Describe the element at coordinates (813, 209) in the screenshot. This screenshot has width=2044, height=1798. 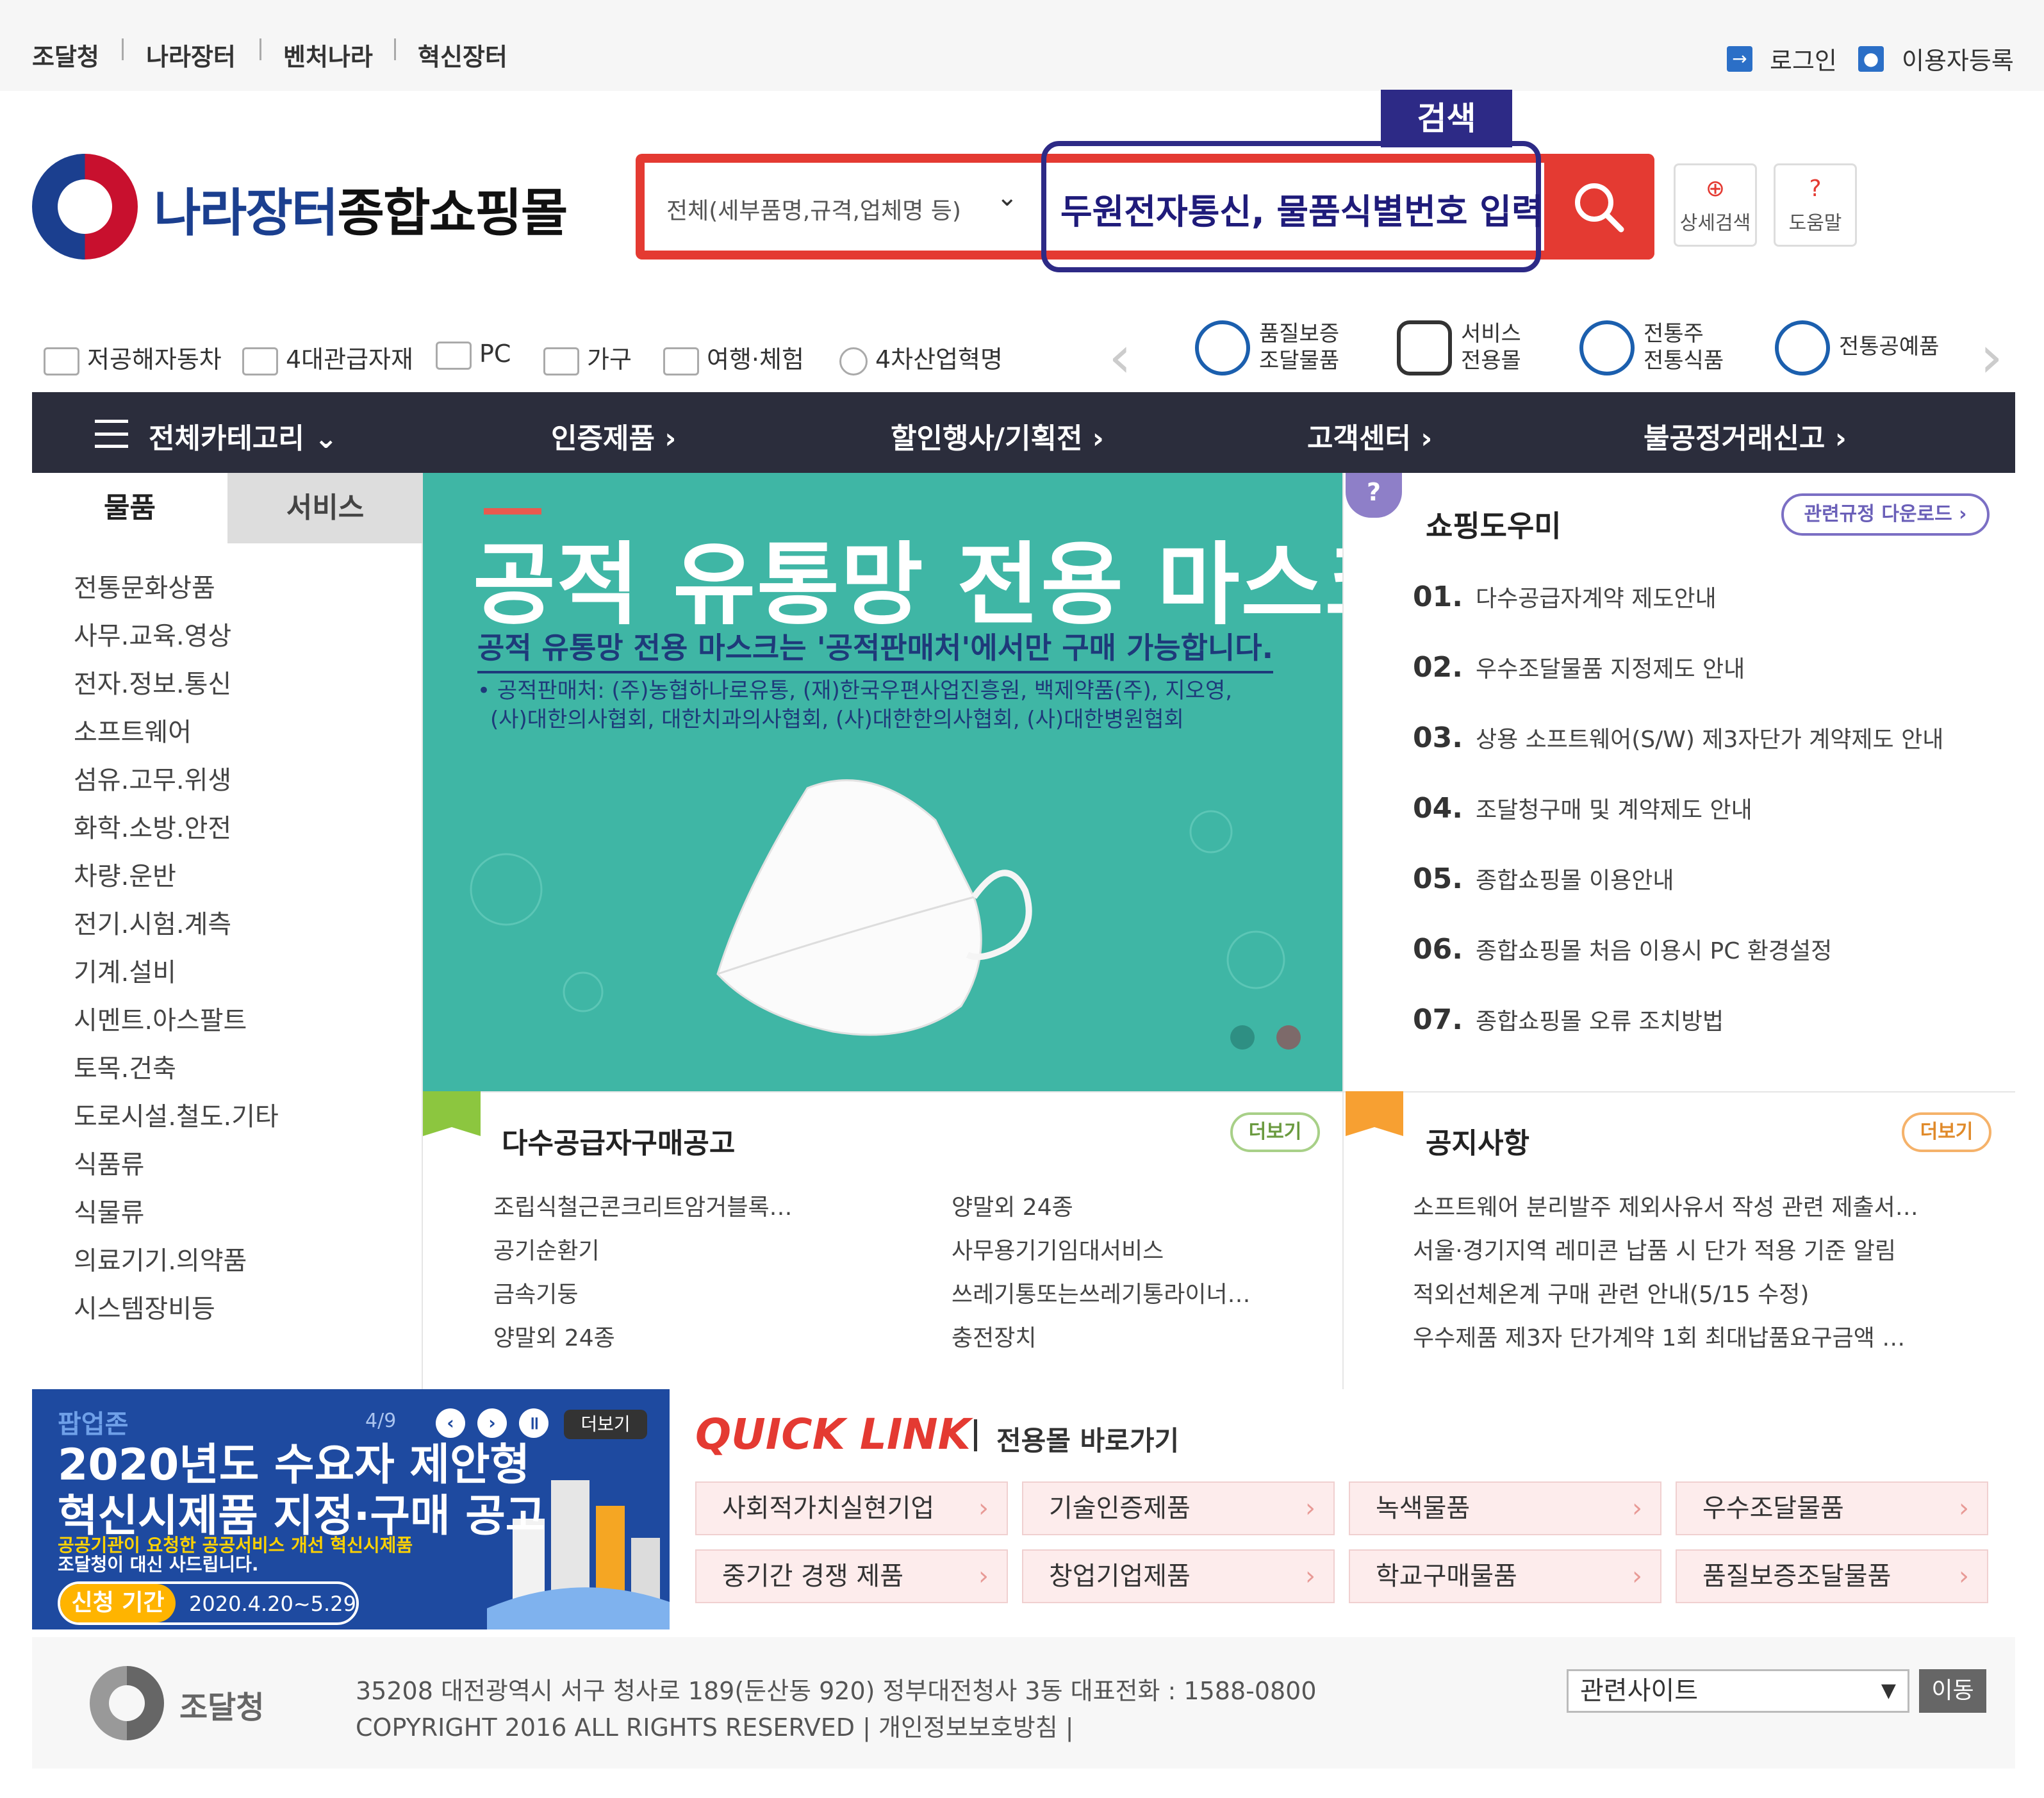
I see `search-scope-select: 전체(세부품명,규격,업체명 등)` at that location.